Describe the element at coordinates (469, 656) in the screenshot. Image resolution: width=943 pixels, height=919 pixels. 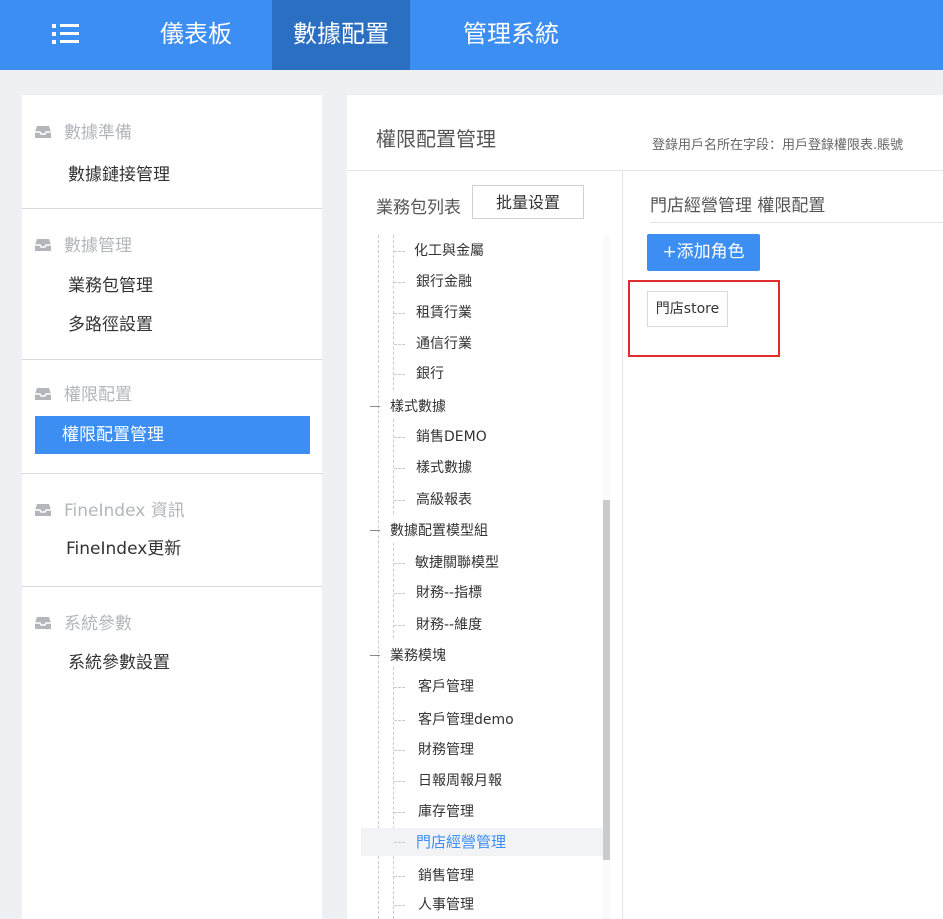
I see `tree-group: 業務模塊` at that location.